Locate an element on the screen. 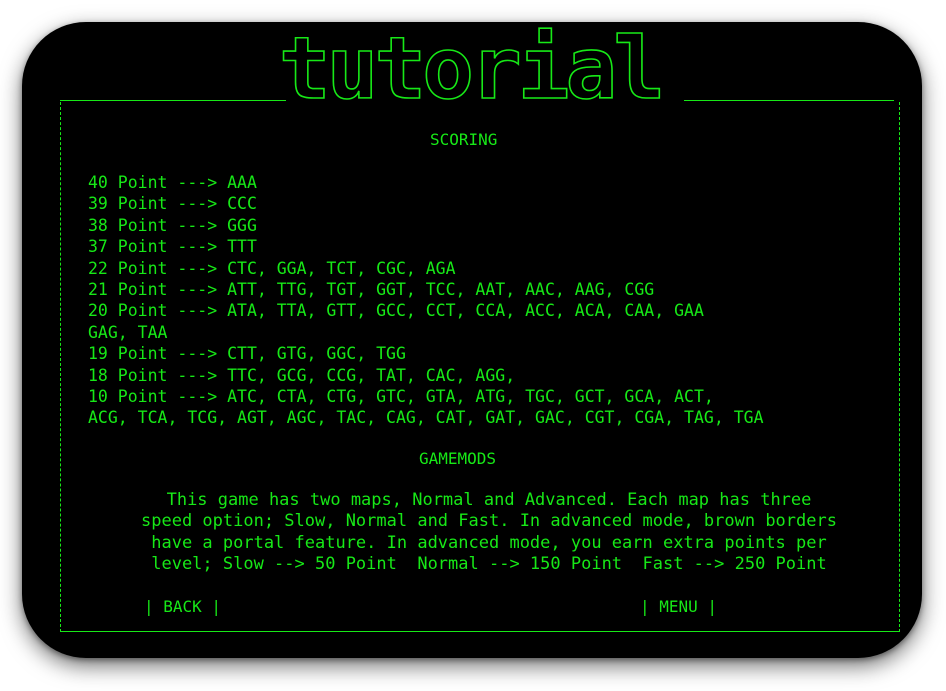 This screenshot has height=691, width=946. scoring-line: 19 Point ---> CTT, GTG, GGC, TGG is located at coordinates (247, 354).